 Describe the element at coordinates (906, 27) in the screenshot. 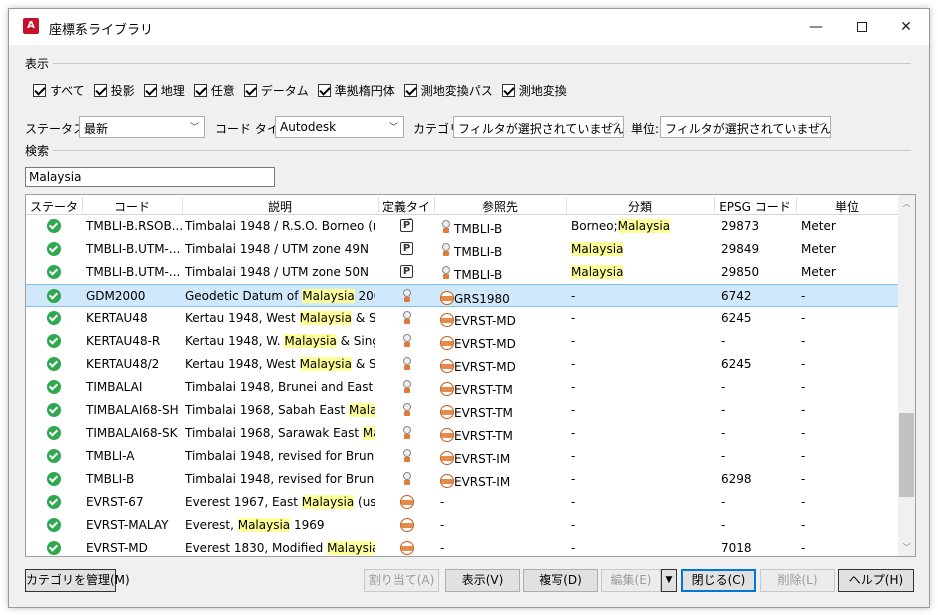

I see `close-window-button: ✕` at that location.